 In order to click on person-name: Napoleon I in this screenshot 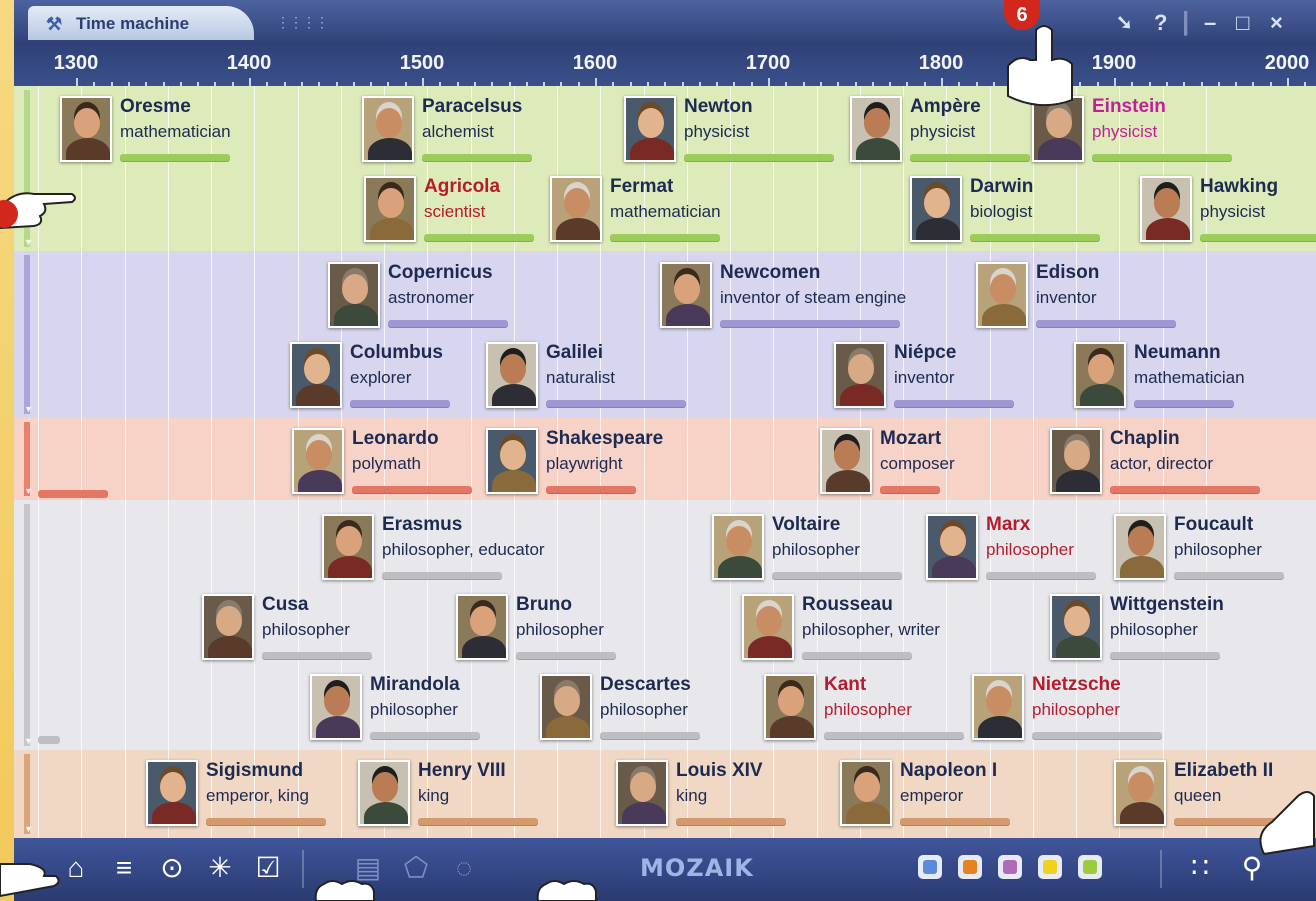, I will do `click(949, 770)`.